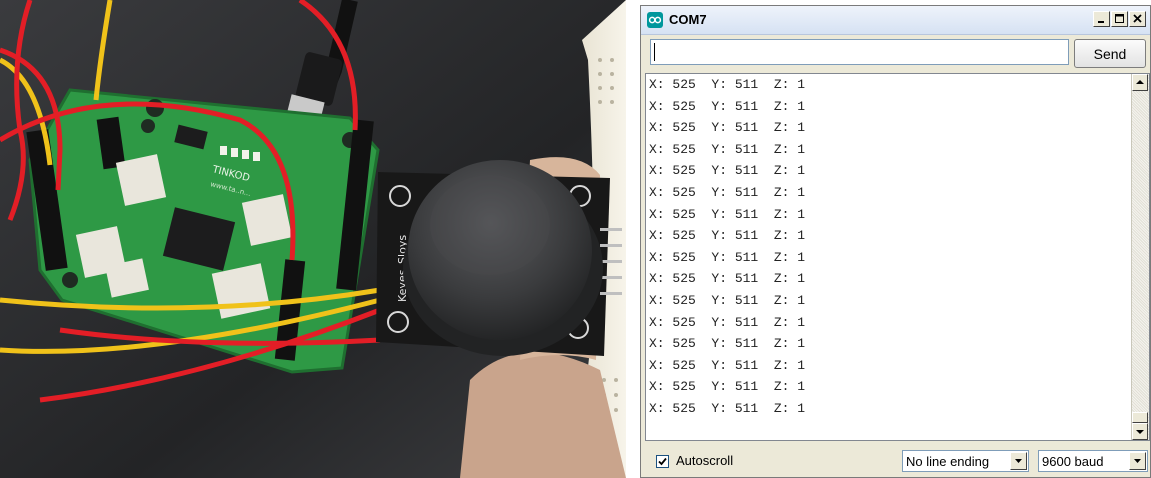 Image resolution: width=1151 pixels, height=478 pixels. I want to click on line-ending-value: No line ending, so click(948, 461).